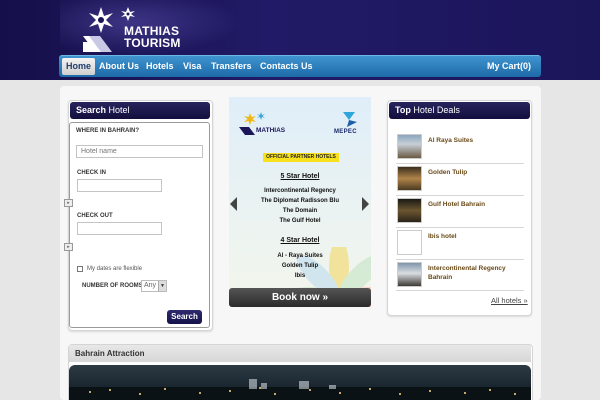 The height and width of the screenshot is (400, 600). I want to click on my-cart-link: My Cart(0), so click(509, 66).